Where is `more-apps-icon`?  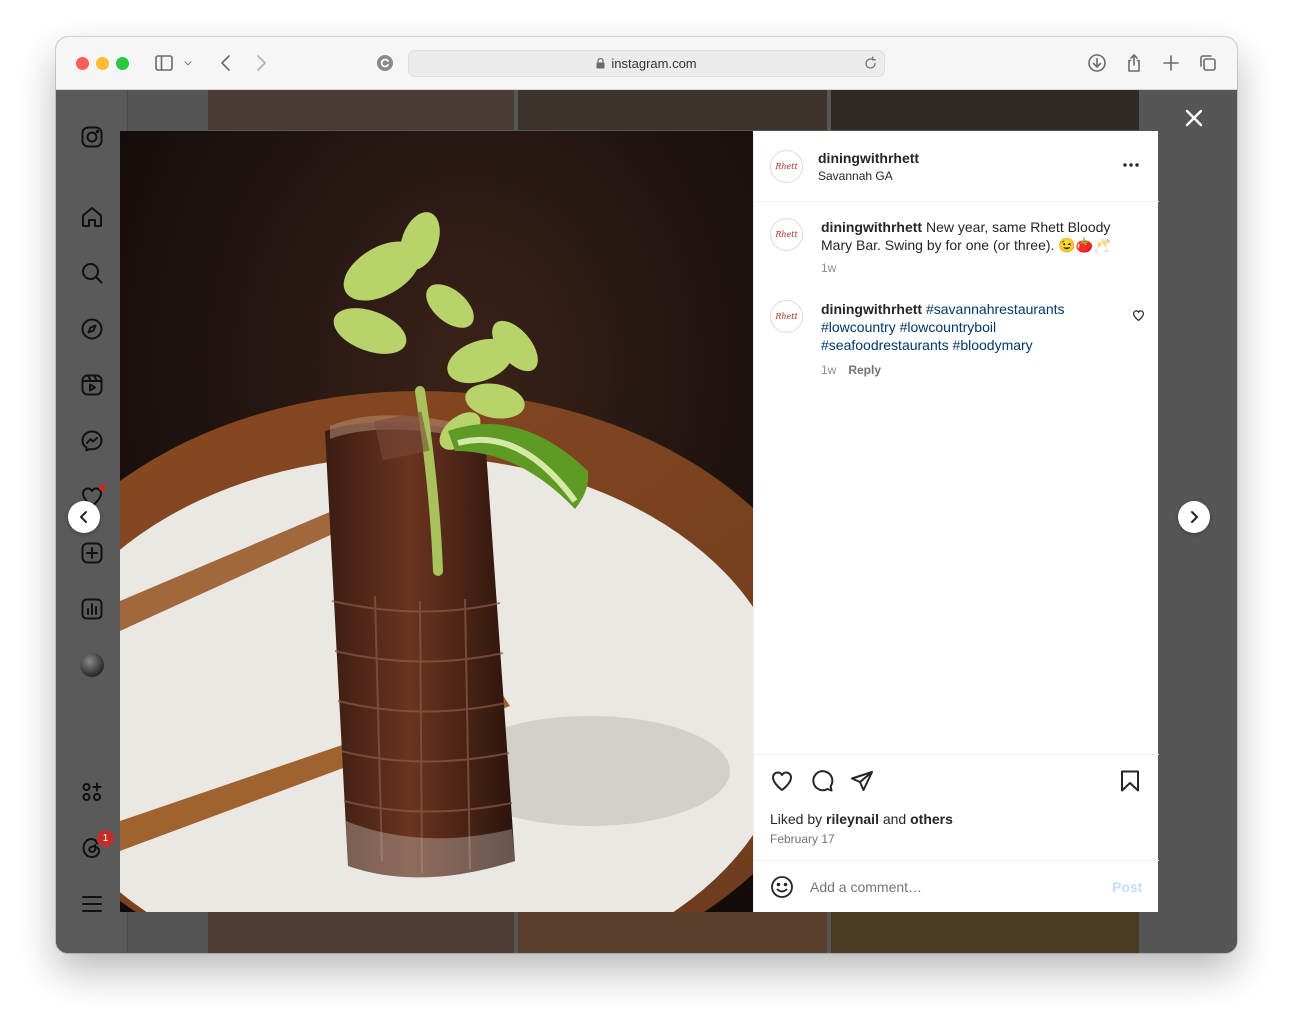
more-apps-icon is located at coordinates (92, 792).